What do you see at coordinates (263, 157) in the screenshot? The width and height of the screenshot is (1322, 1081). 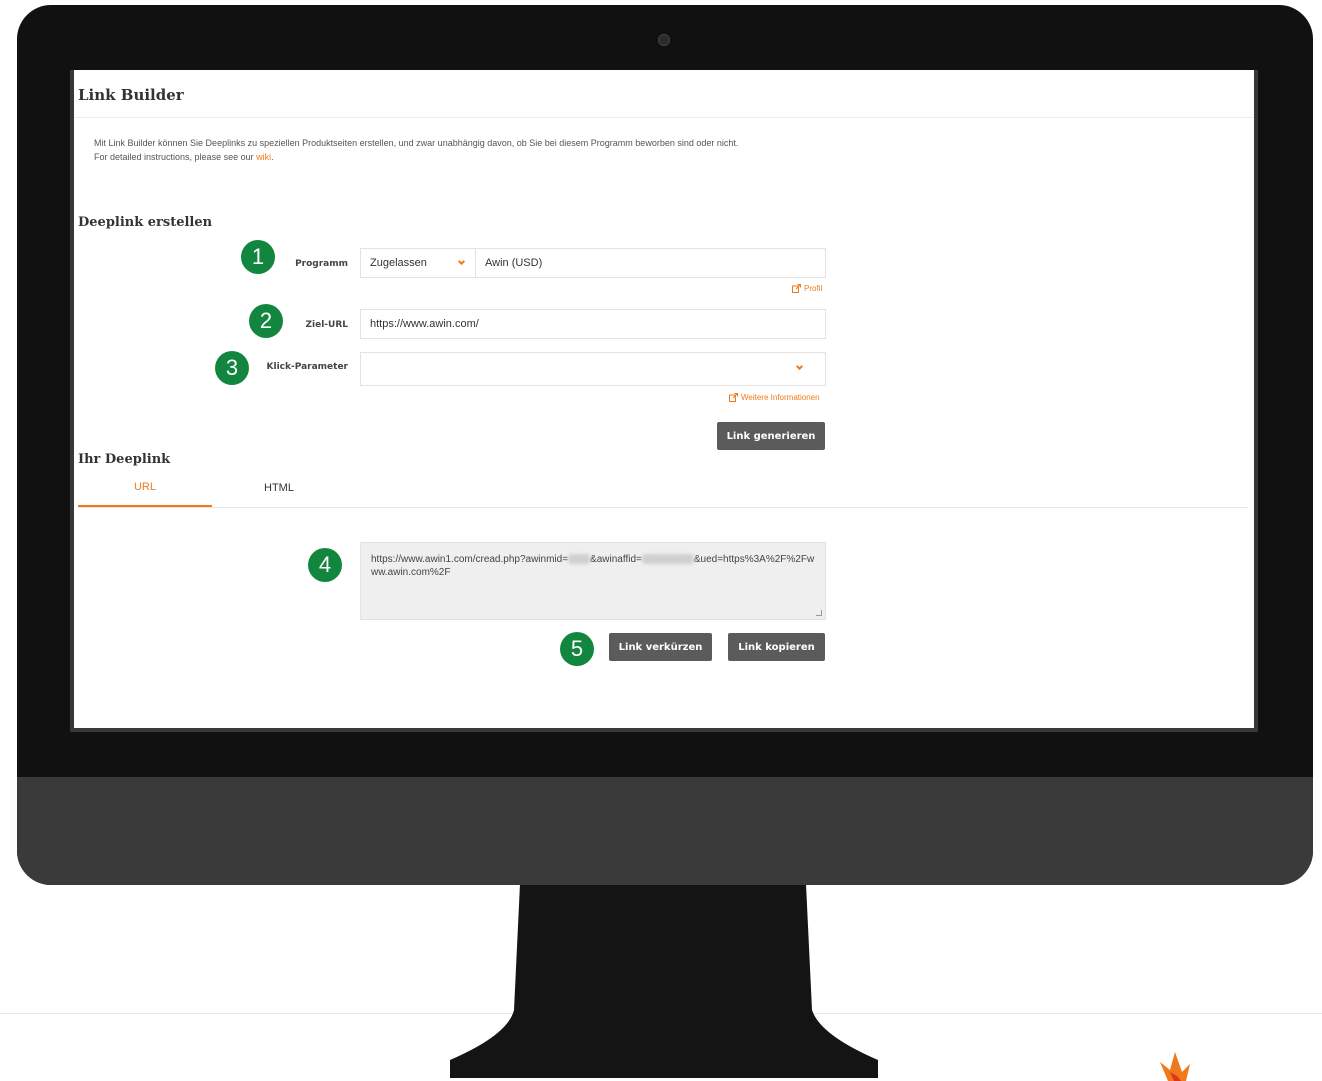 I see `wiki-link: wiki` at bounding box center [263, 157].